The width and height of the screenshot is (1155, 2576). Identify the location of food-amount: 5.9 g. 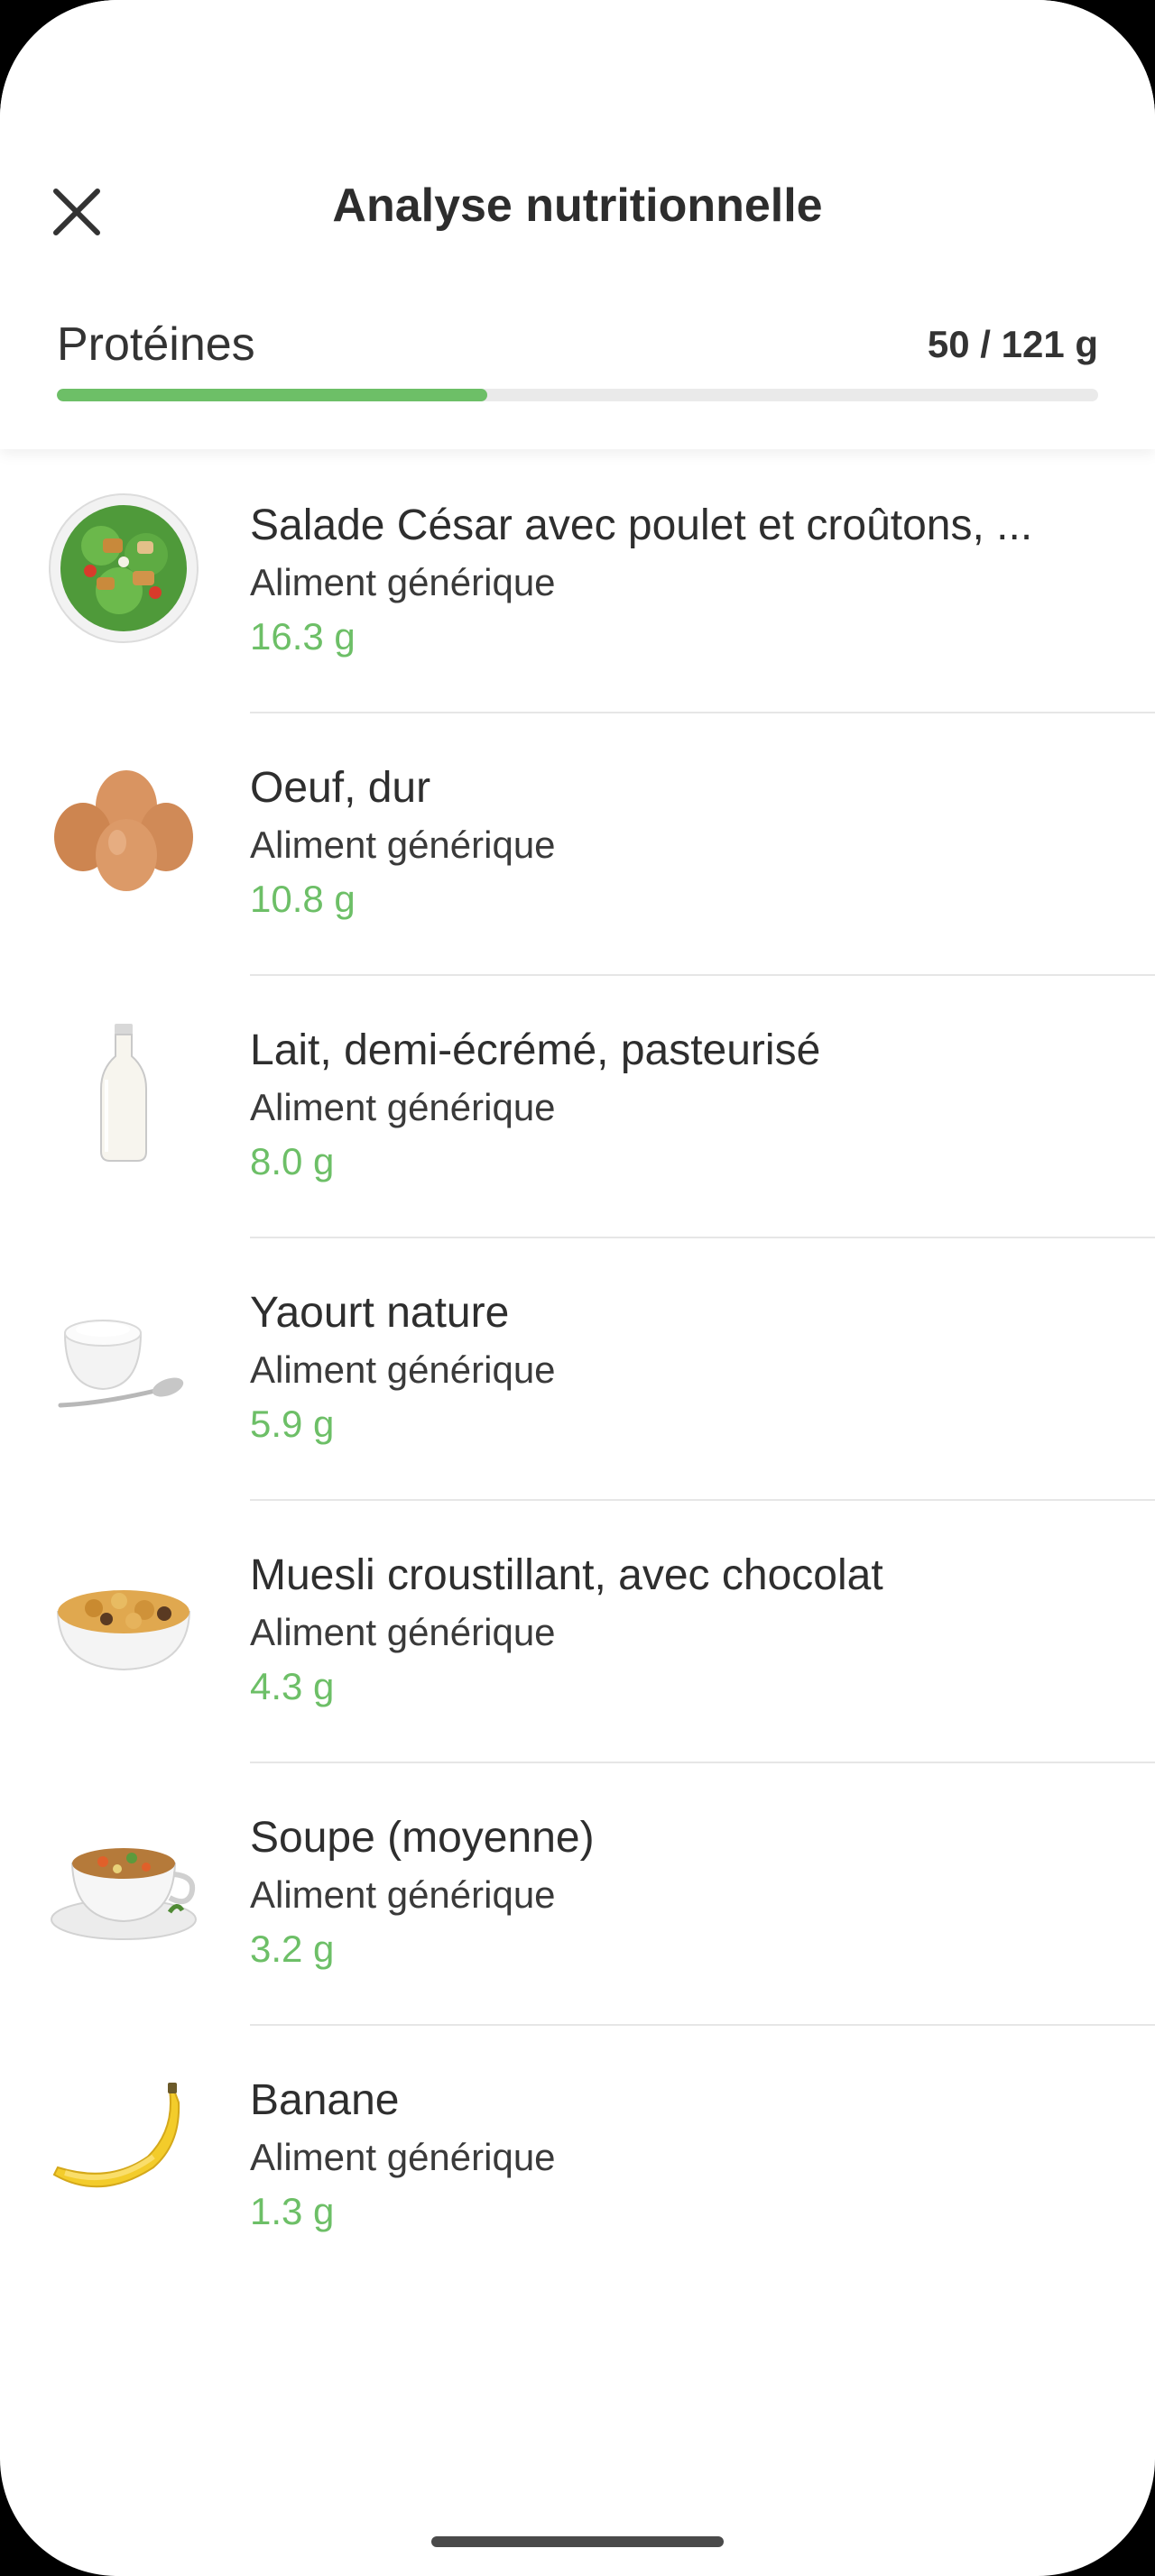
(292, 1424).